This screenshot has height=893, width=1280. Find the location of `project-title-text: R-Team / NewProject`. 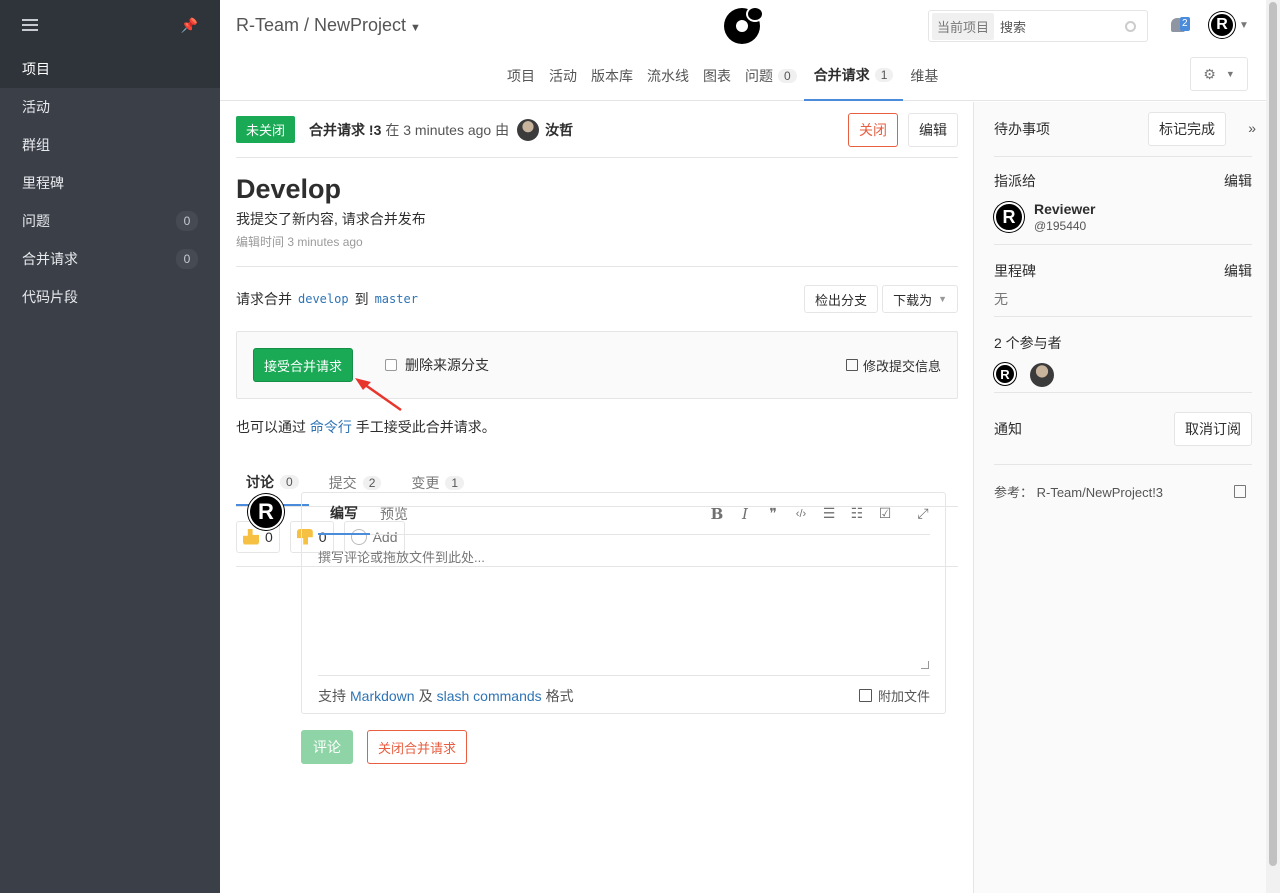

project-title-text: R-Team / NewProject is located at coordinates (321, 25).